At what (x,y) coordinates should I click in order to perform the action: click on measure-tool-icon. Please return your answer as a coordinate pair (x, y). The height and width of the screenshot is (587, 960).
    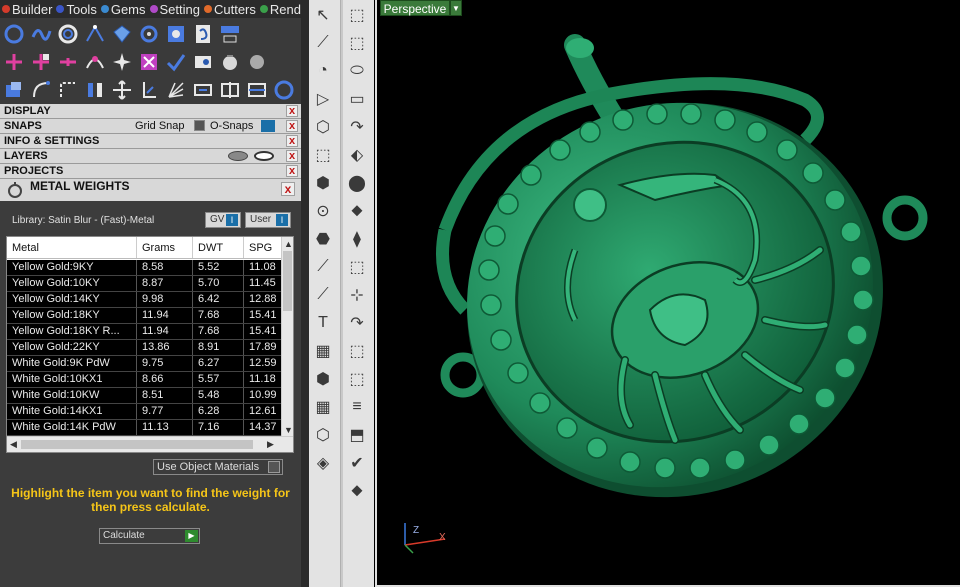
    Looking at the image, I should click on (202, 61).